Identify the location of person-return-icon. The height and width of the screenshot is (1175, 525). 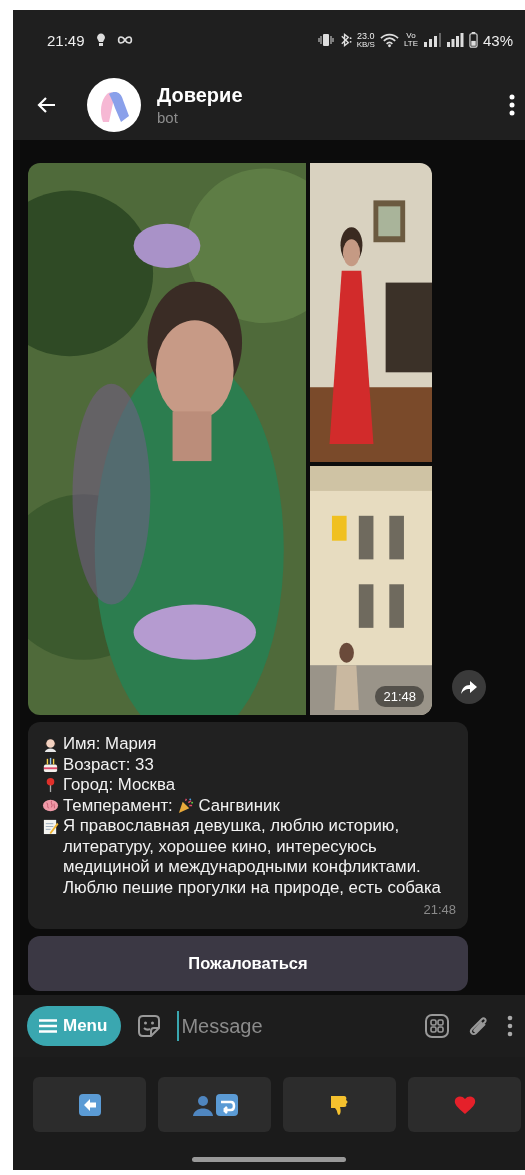
(214, 1104).